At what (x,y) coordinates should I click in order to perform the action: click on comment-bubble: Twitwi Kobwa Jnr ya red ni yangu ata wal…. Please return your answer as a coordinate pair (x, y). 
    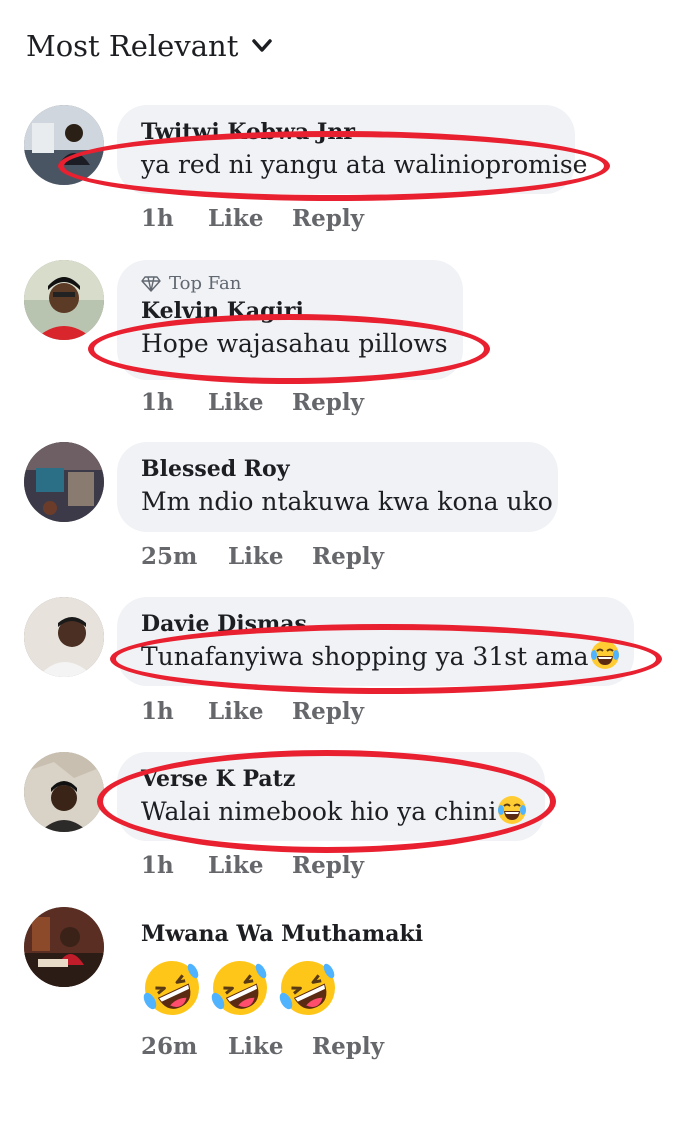
    Looking at the image, I should click on (352, 149).